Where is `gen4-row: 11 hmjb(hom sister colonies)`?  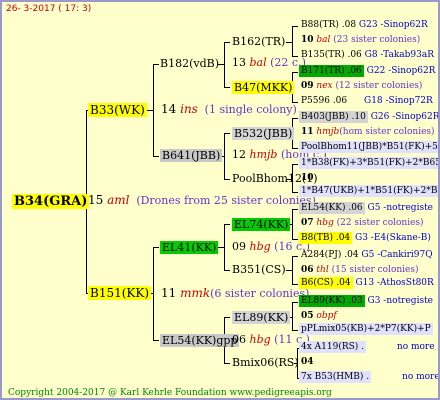
gen4-row: 11 hmjb(hom sister colonies) is located at coordinates (368, 132).